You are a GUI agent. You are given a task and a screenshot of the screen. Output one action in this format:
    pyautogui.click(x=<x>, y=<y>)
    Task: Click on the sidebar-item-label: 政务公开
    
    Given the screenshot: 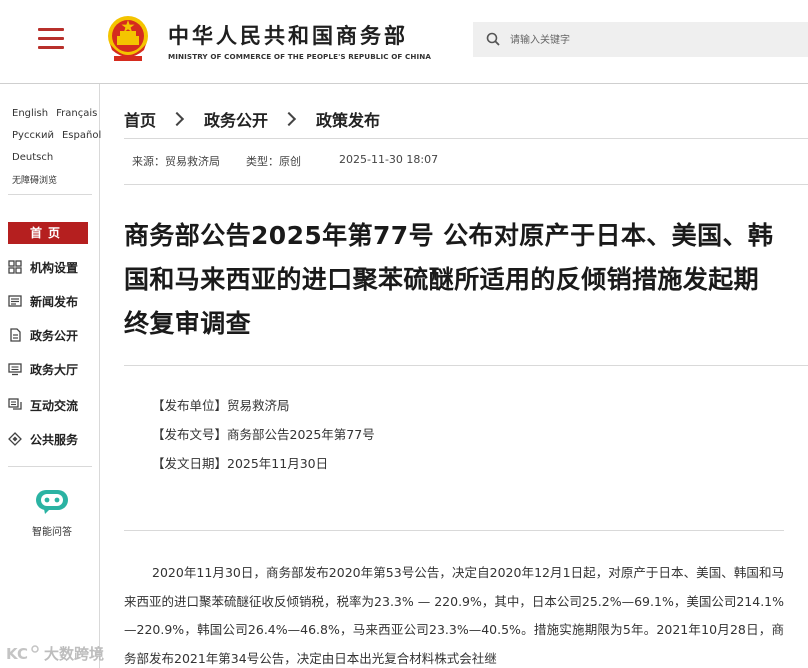 What is the action you would take?
    pyautogui.click(x=54, y=335)
    